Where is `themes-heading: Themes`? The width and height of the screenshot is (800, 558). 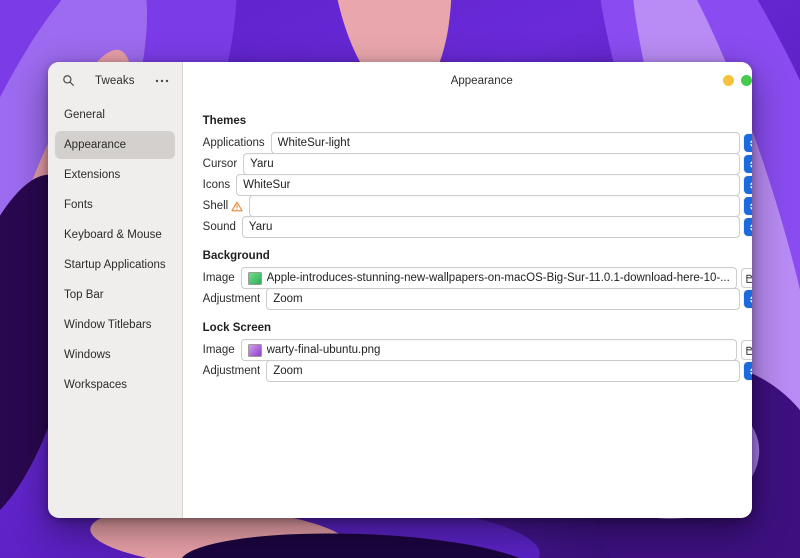
themes-heading: Themes is located at coordinates (224, 121).